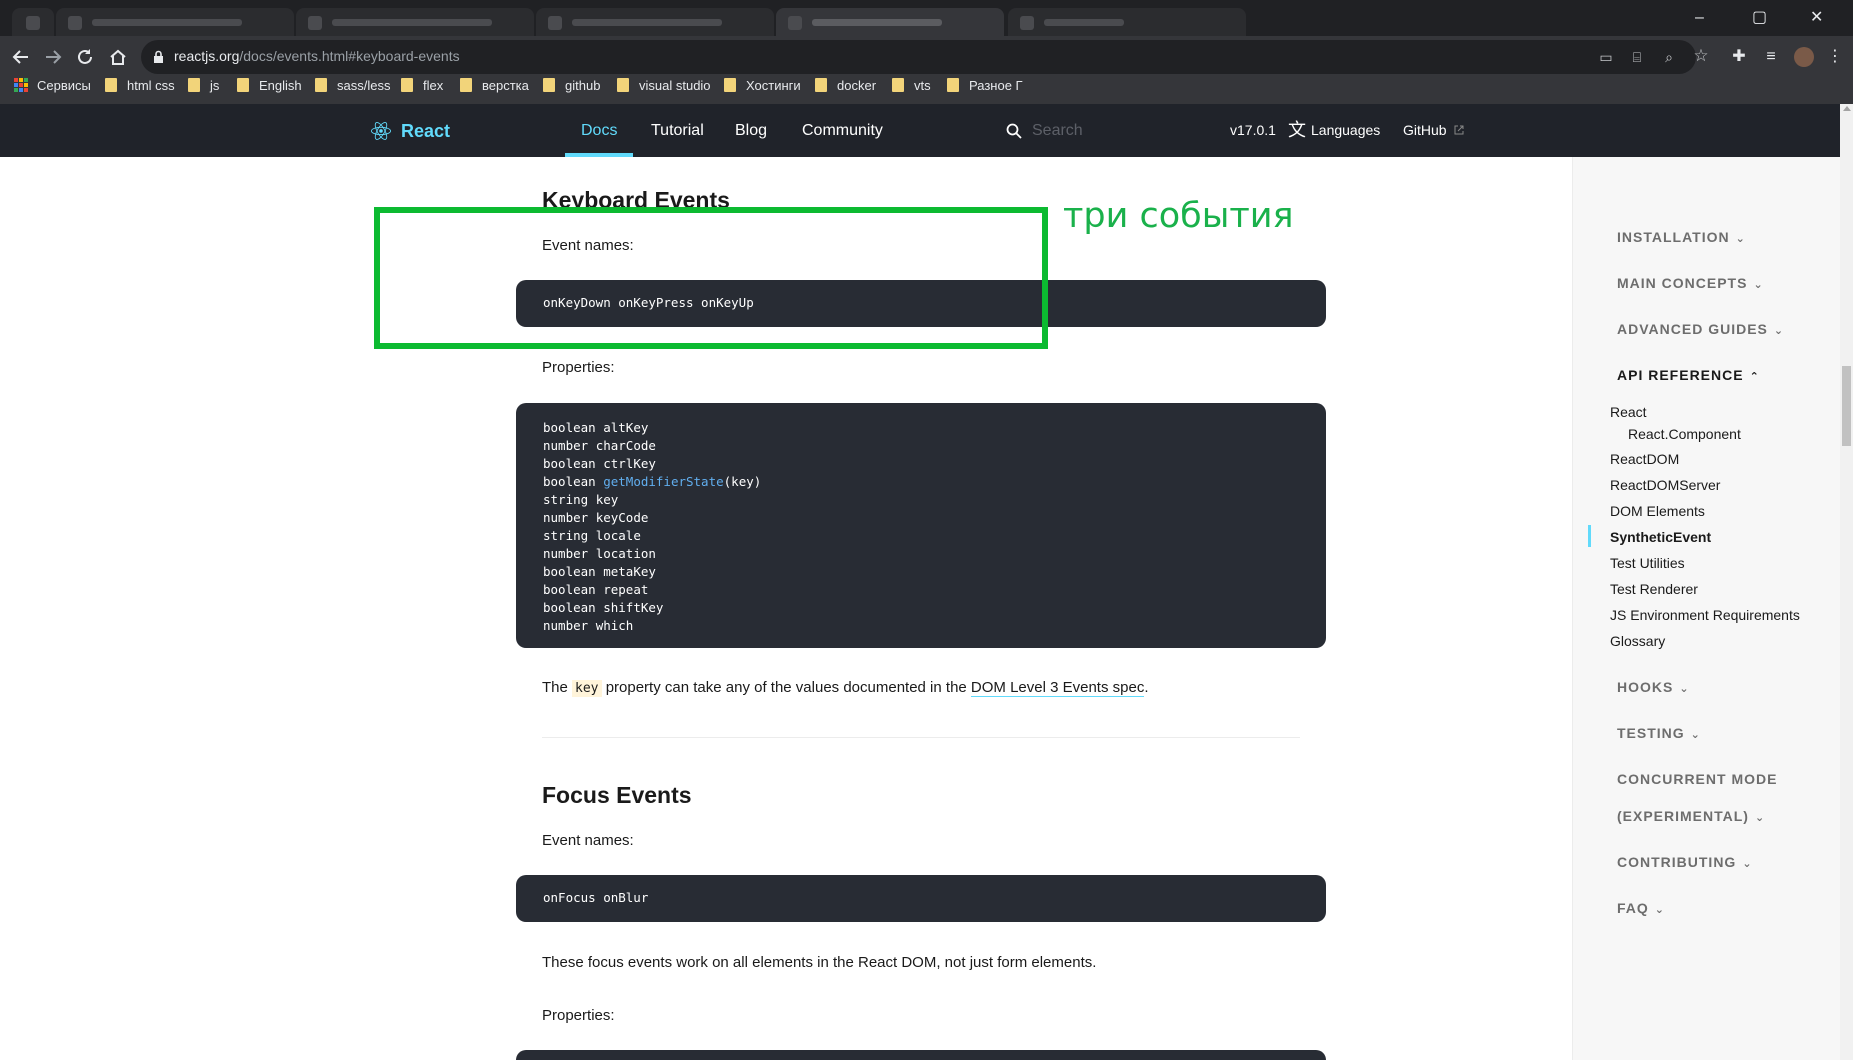  I want to click on bookmark-label: Хостинги, so click(773, 85).